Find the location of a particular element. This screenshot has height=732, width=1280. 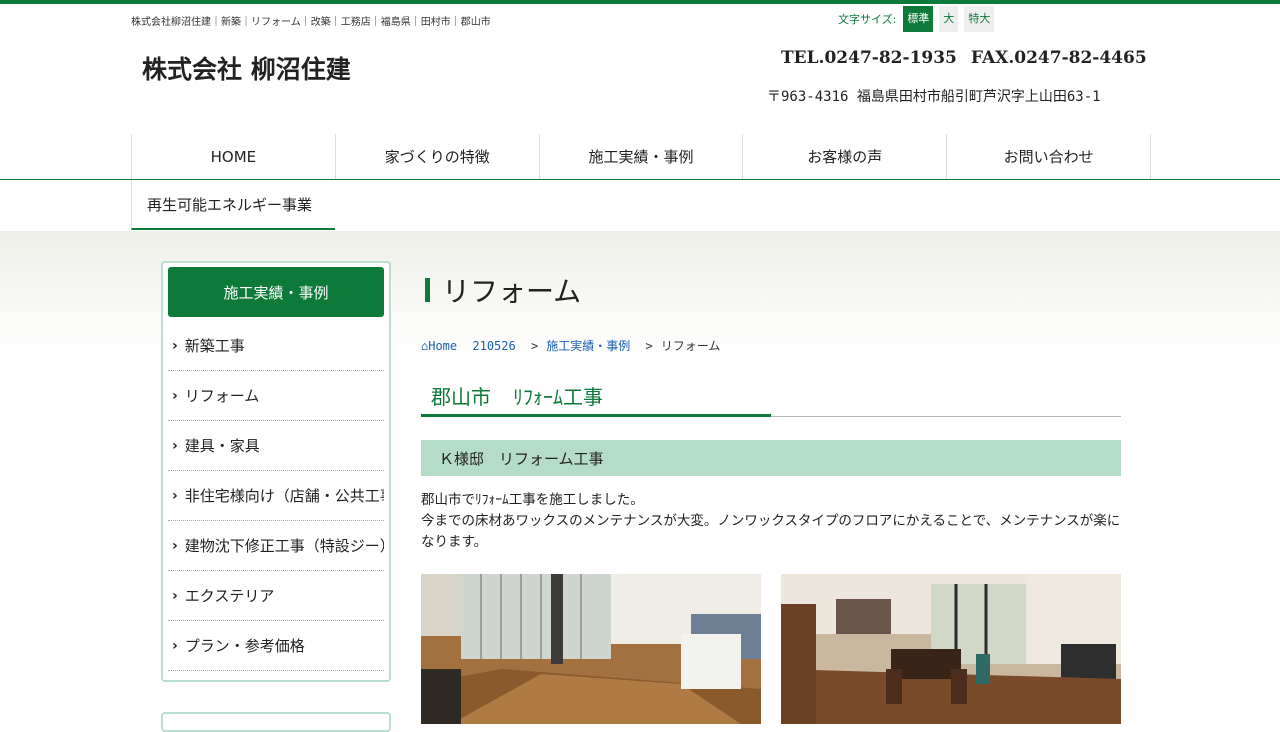

breadcrumb: ⌂Home 210526 > 施工実績・事例 > リフォーム is located at coordinates (570, 345).